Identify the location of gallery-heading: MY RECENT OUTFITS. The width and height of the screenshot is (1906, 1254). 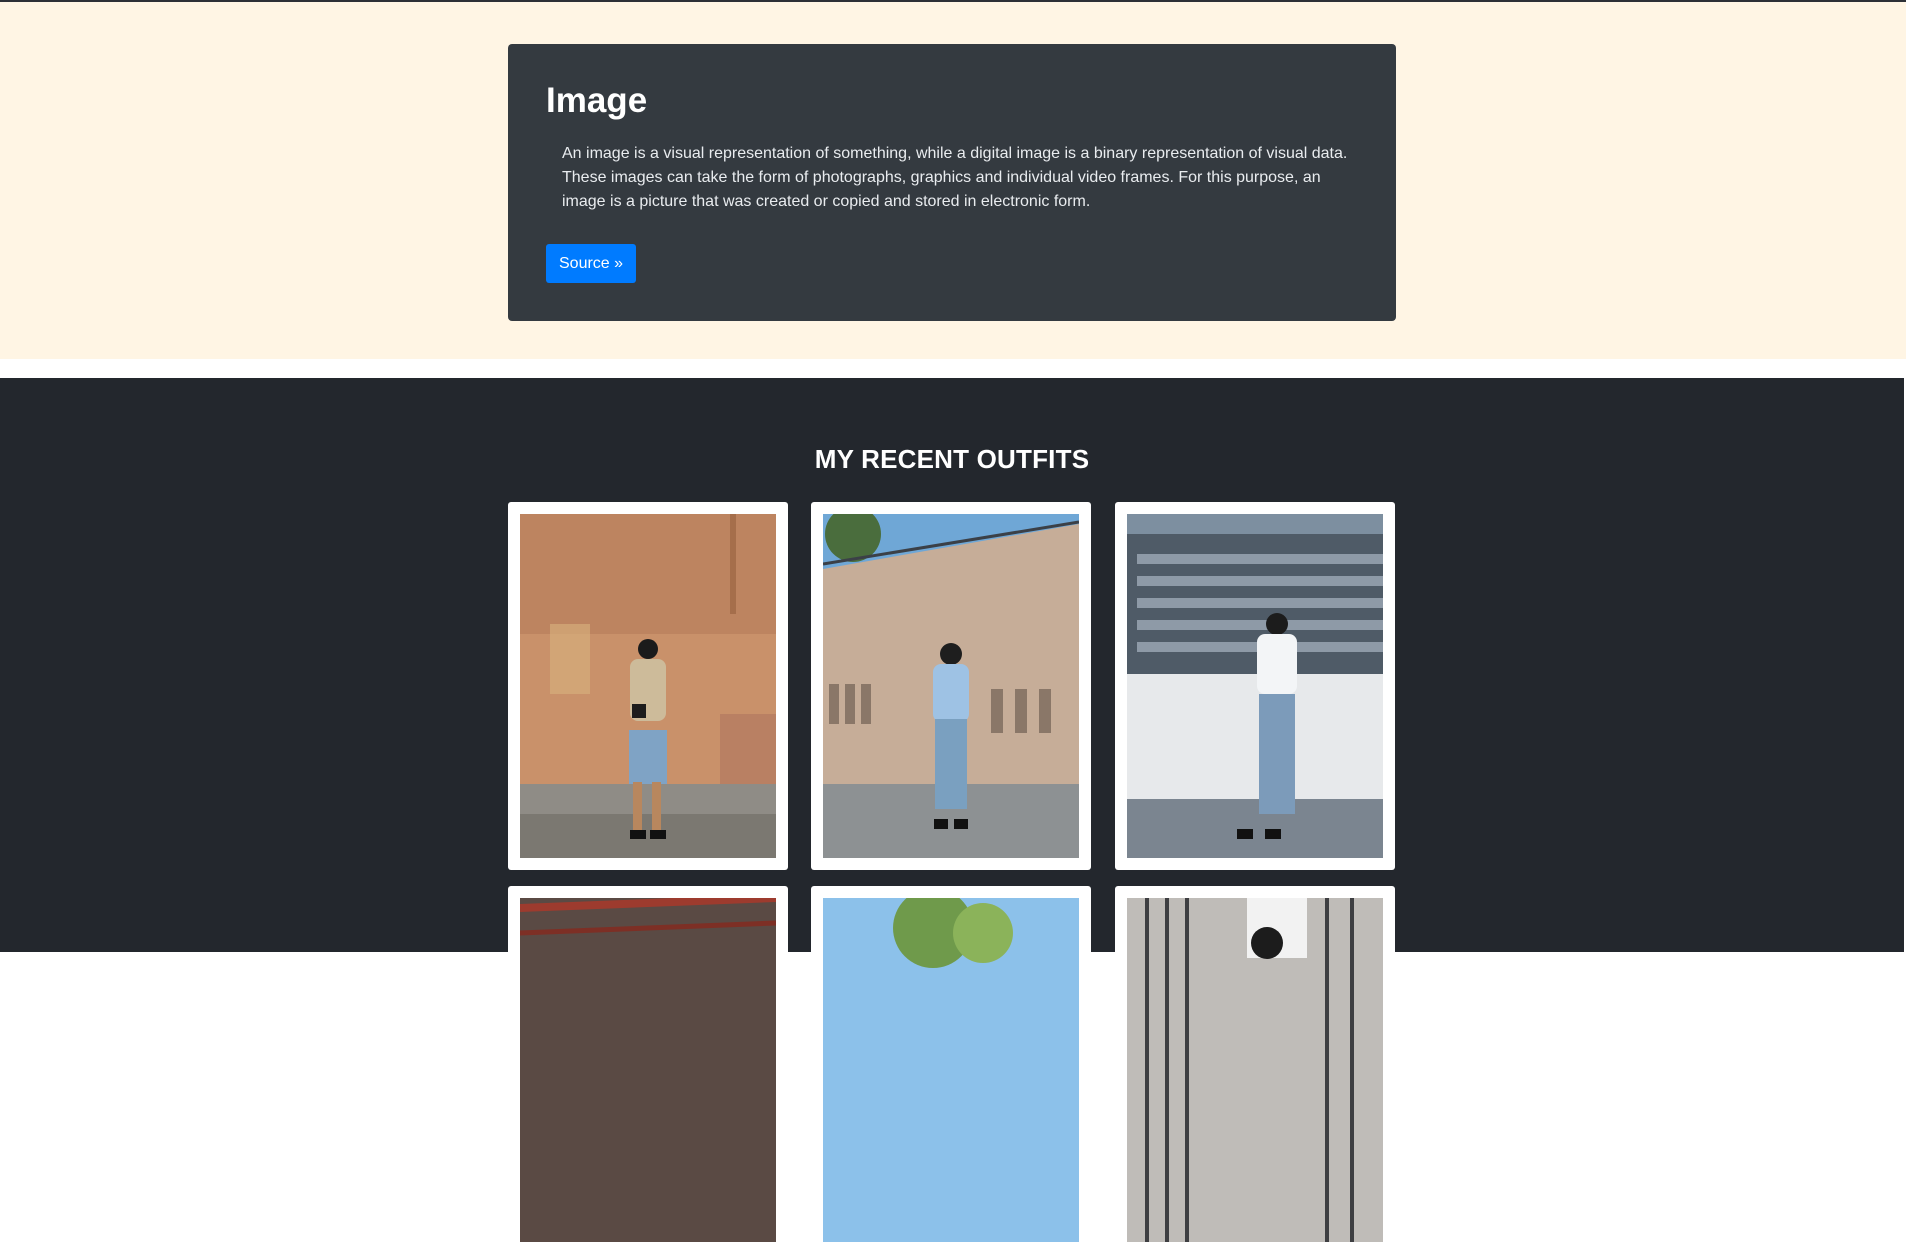
(952, 459).